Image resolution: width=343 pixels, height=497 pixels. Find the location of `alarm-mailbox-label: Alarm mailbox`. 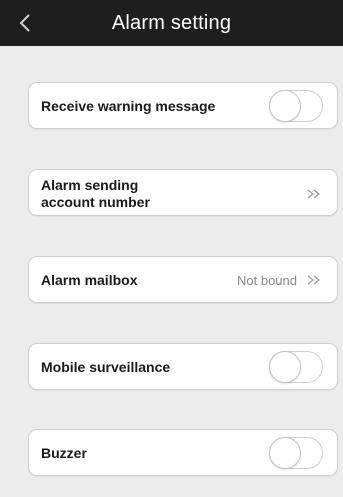

alarm-mailbox-label: Alarm mailbox is located at coordinates (89, 280).